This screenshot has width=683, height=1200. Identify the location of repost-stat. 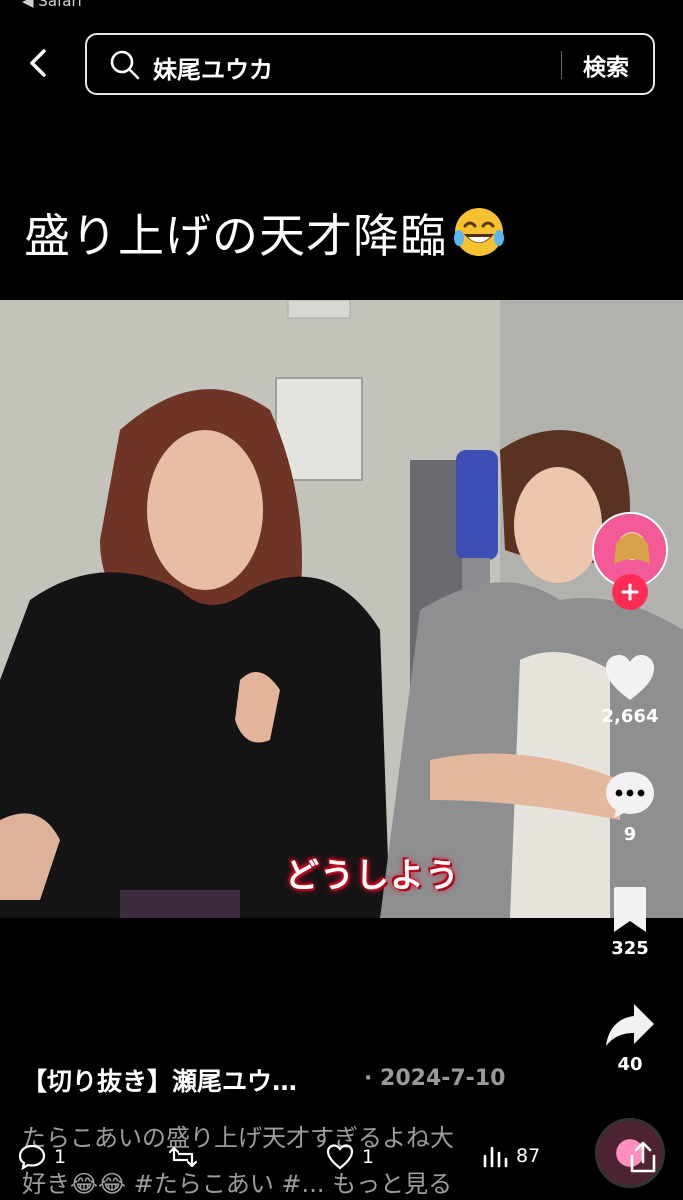
(187, 1157).